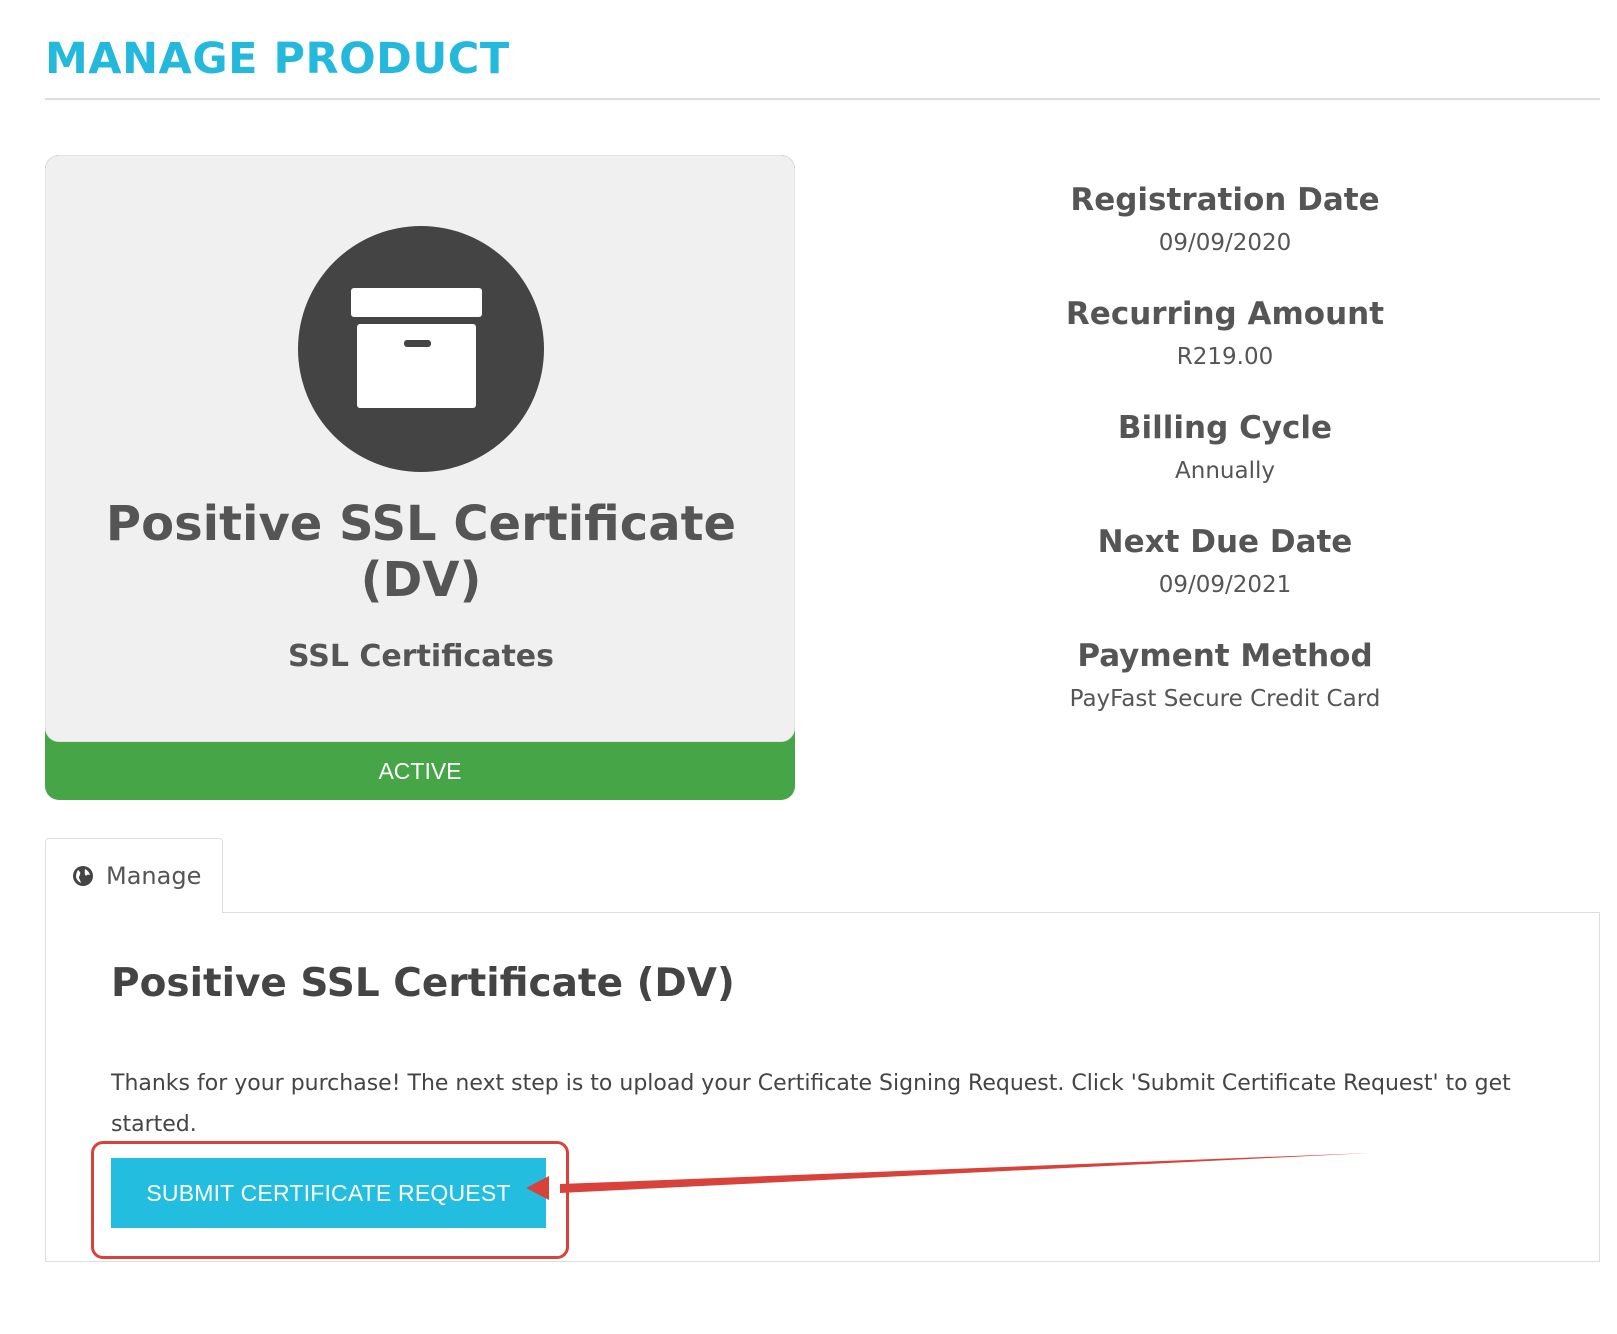  I want to click on detail-label: Next Due Date, so click(1225, 542).